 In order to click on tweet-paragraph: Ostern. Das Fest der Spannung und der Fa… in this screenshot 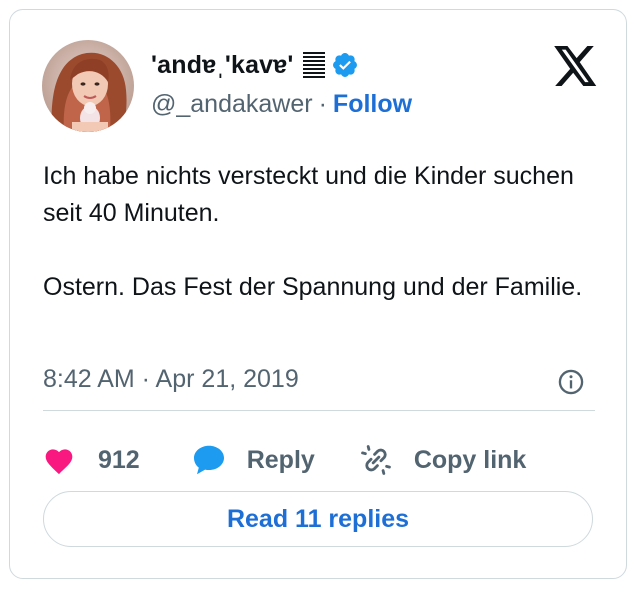, I will do `click(313, 287)`.